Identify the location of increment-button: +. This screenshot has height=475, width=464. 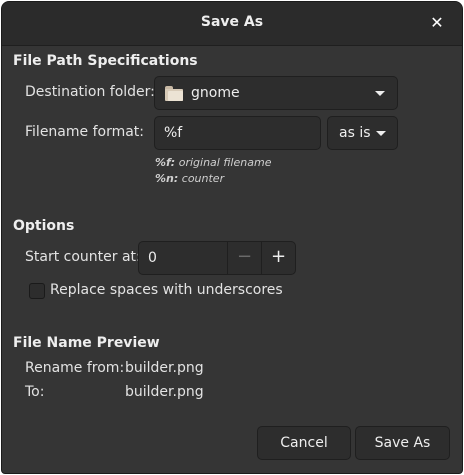
(278, 258).